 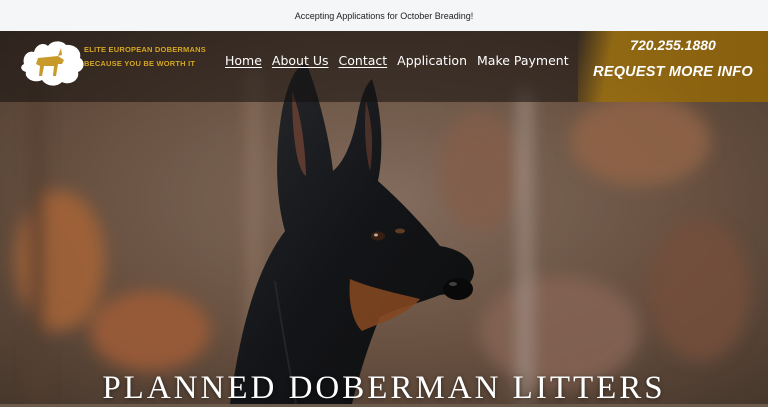 I want to click on nav-contact: Contact, so click(x=363, y=60).